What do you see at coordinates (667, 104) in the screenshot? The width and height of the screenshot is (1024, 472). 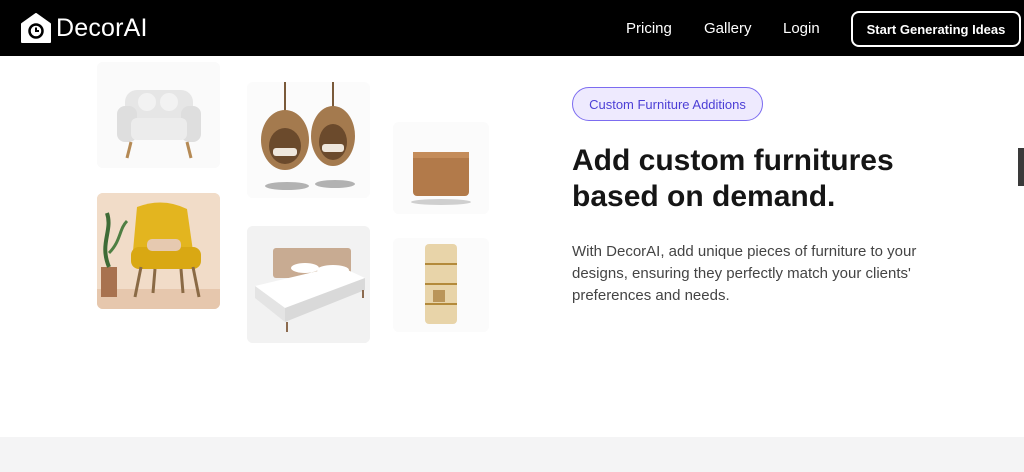 I see `feature-badge: Custom Furniture Additions` at bounding box center [667, 104].